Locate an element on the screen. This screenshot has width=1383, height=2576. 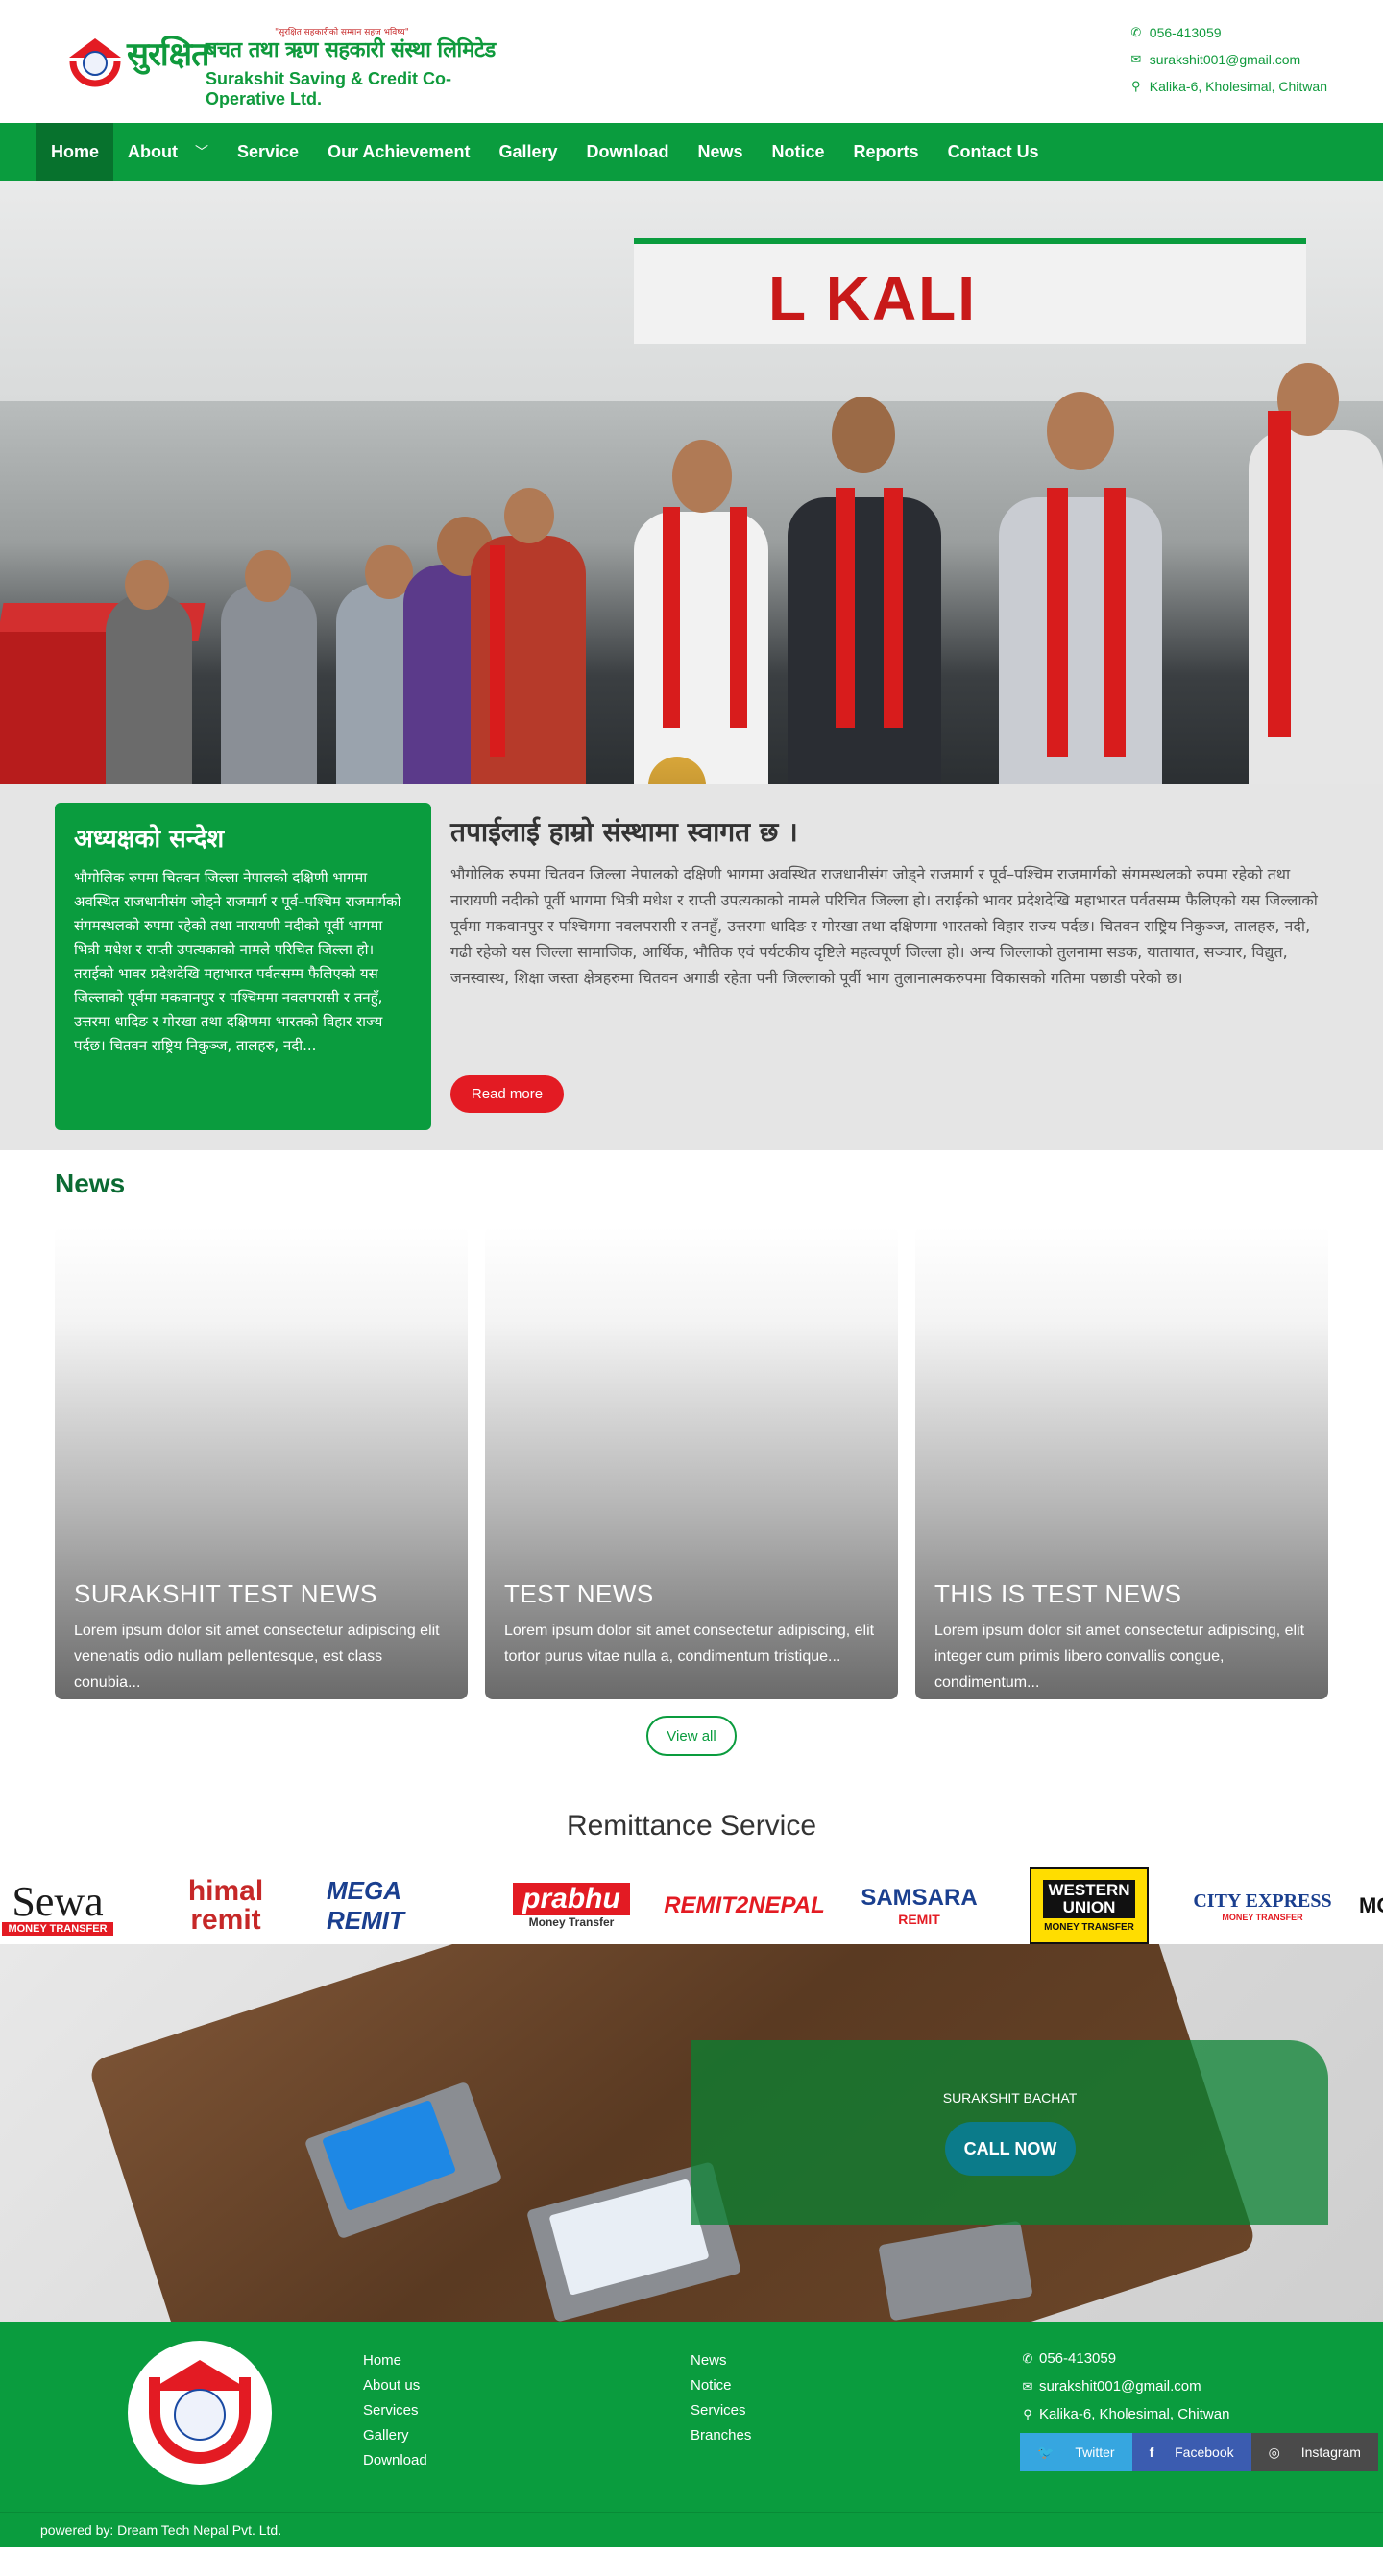
nav-gallery: Gallery is located at coordinates (527, 152).